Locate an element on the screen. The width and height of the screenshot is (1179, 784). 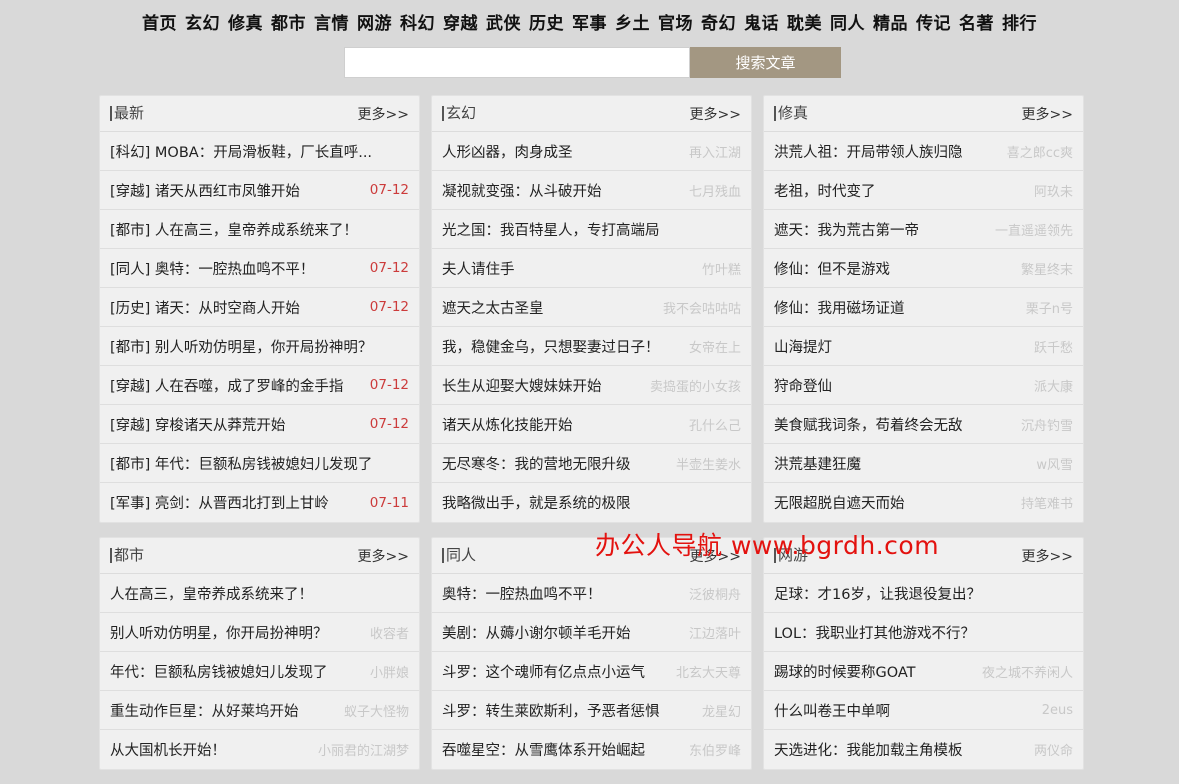
author-name: 栗子n号 is located at coordinates (1049, 307).